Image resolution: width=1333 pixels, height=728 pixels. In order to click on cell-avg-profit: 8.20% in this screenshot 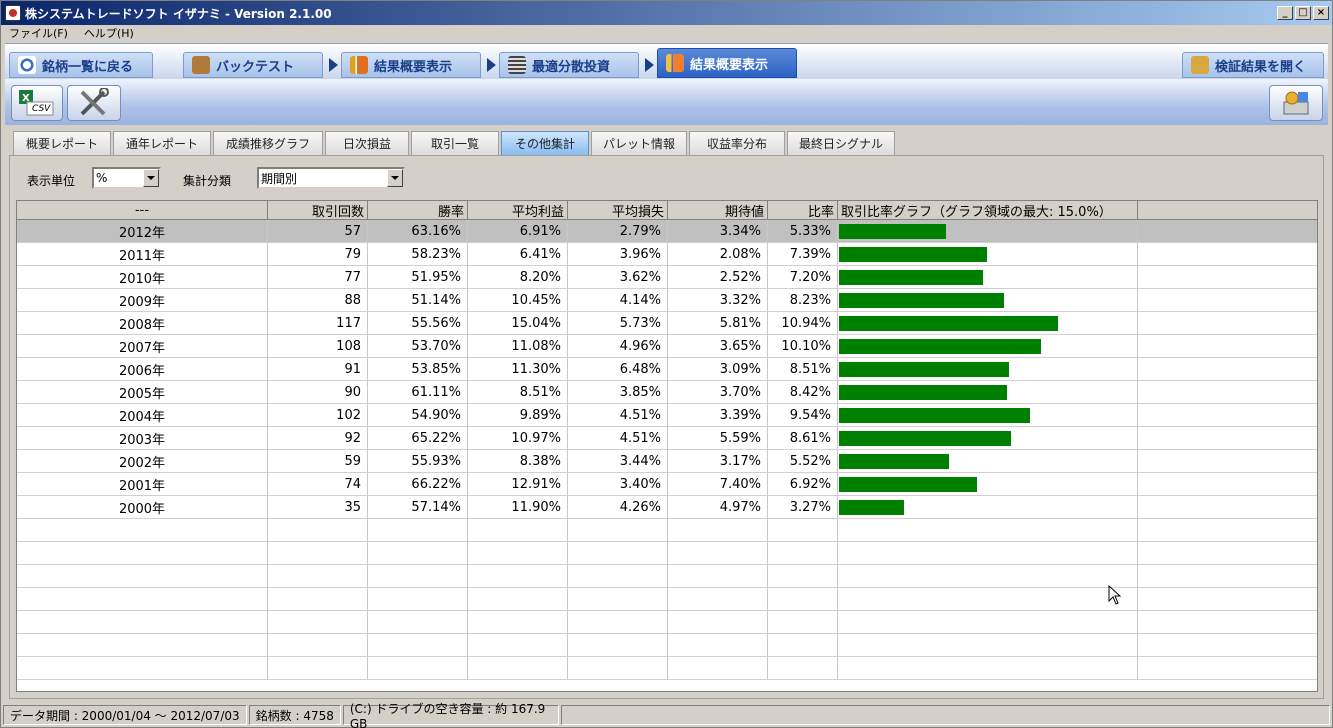, I will do `click(518, 277)`.